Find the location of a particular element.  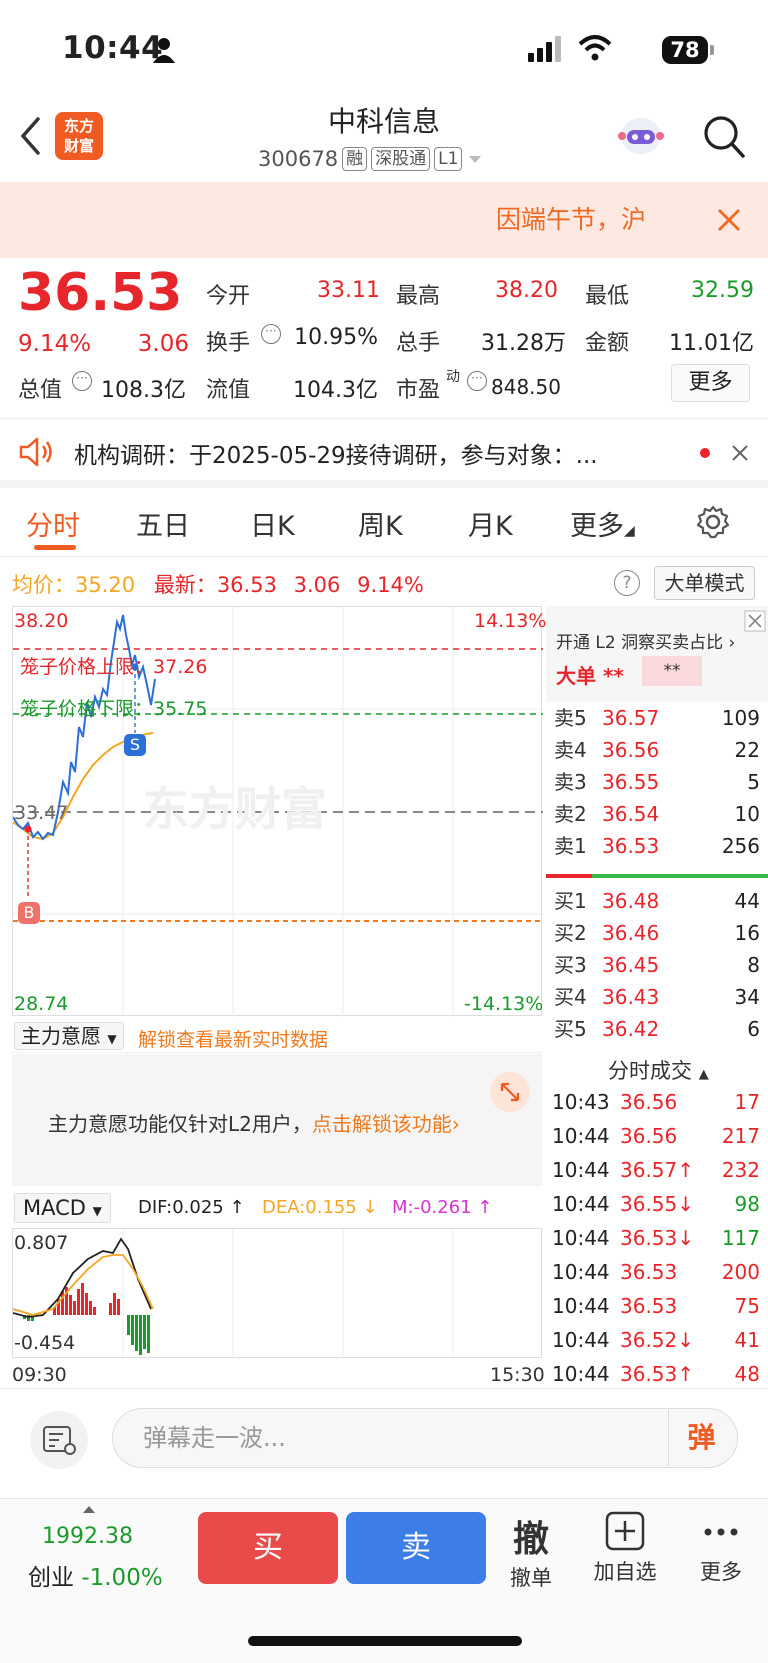

settings-gear-icon is located at coordinates (713, 522).